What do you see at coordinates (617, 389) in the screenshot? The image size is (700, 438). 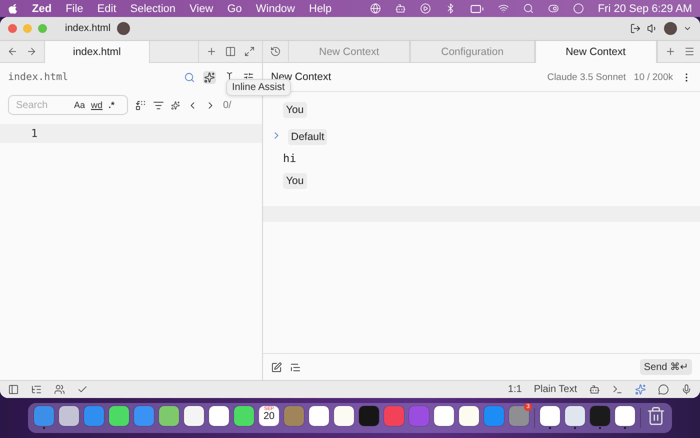 I see `terminal-icon` at bounding box center [617, 389].